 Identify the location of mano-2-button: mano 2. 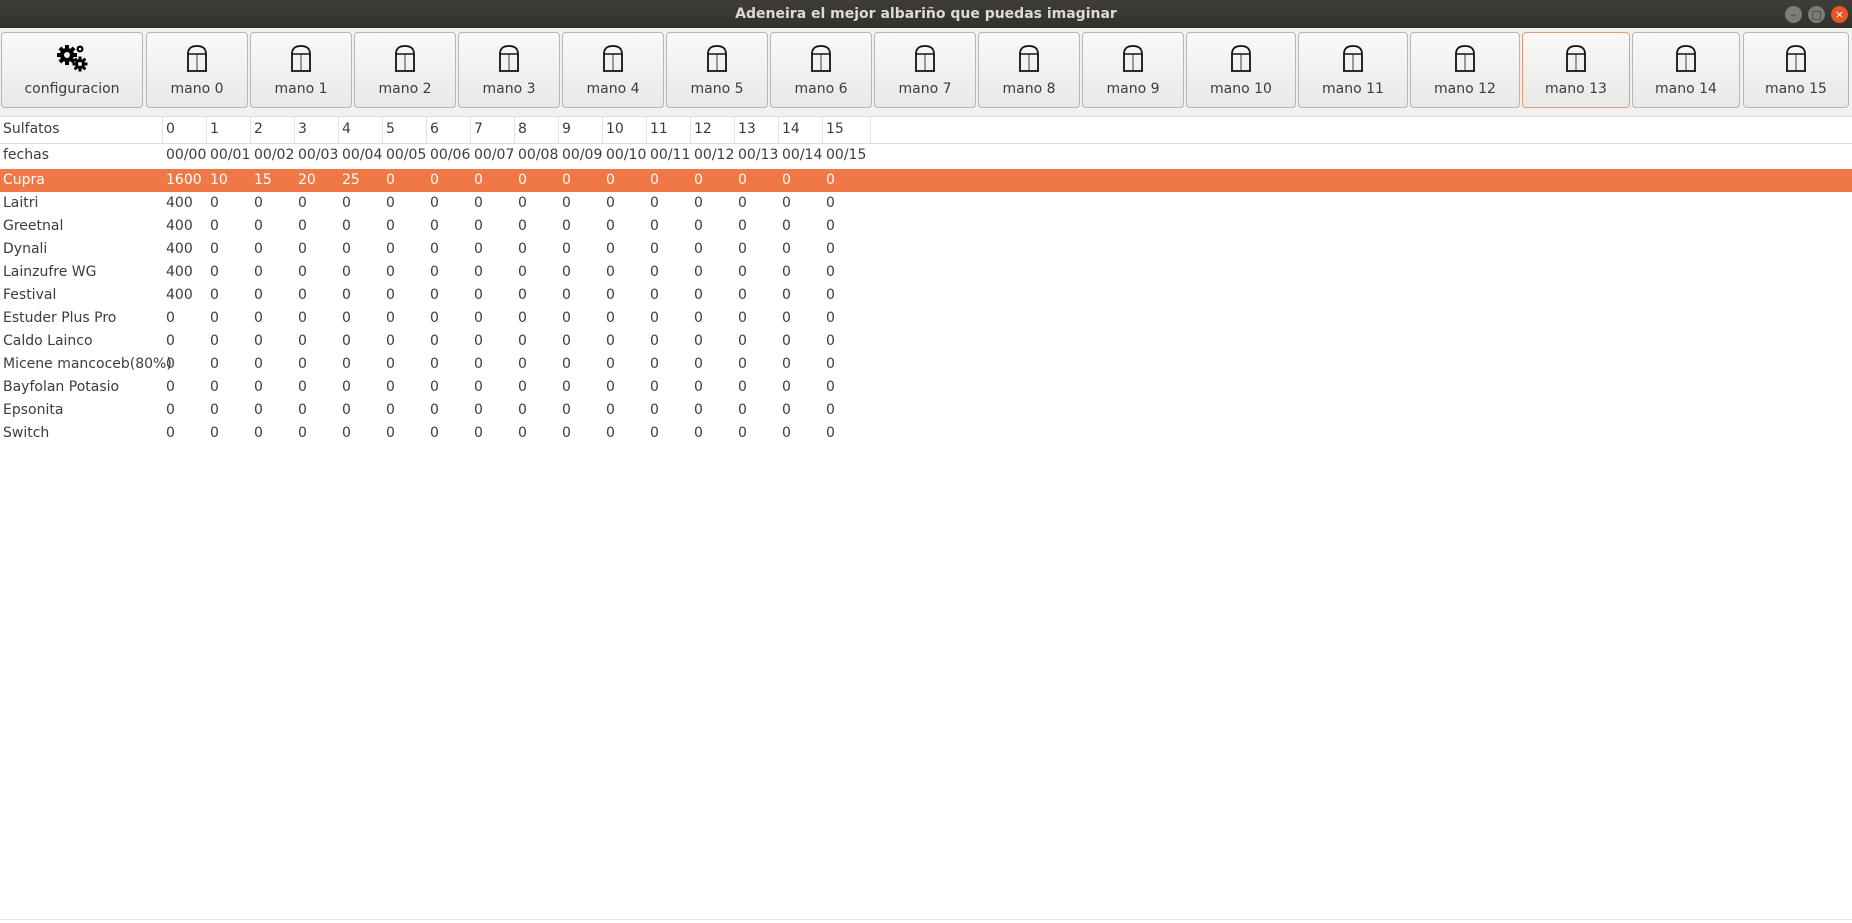
(405, 70).